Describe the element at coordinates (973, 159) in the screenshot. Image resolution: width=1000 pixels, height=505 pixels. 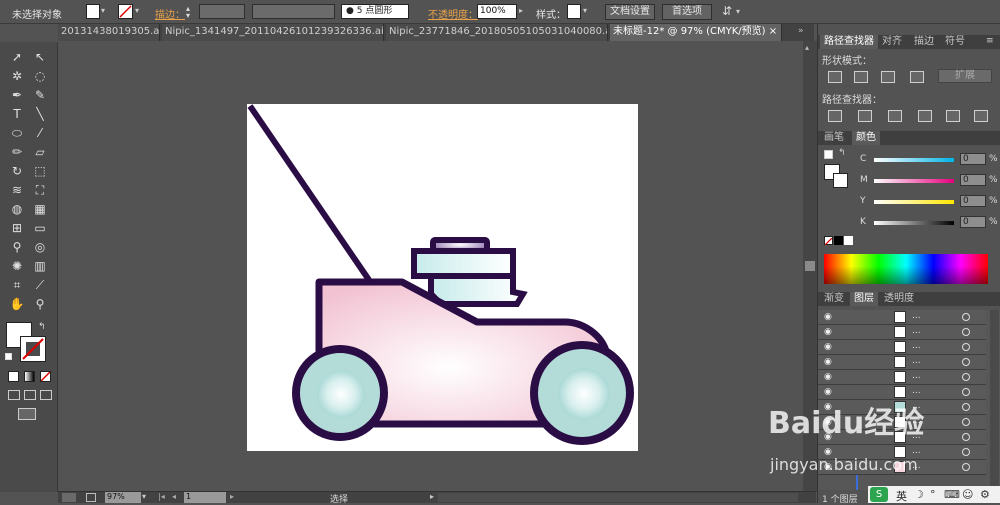
I see `cyan-value: 0` at that location.